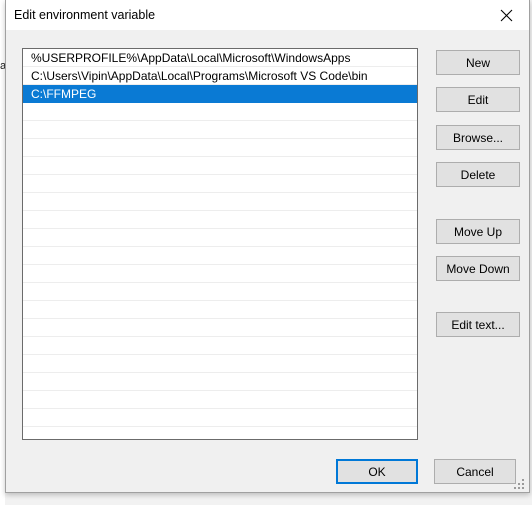 The height and width of the screenshot is (505, 532). I want to click on ok-button: OK, so click(377, 471).